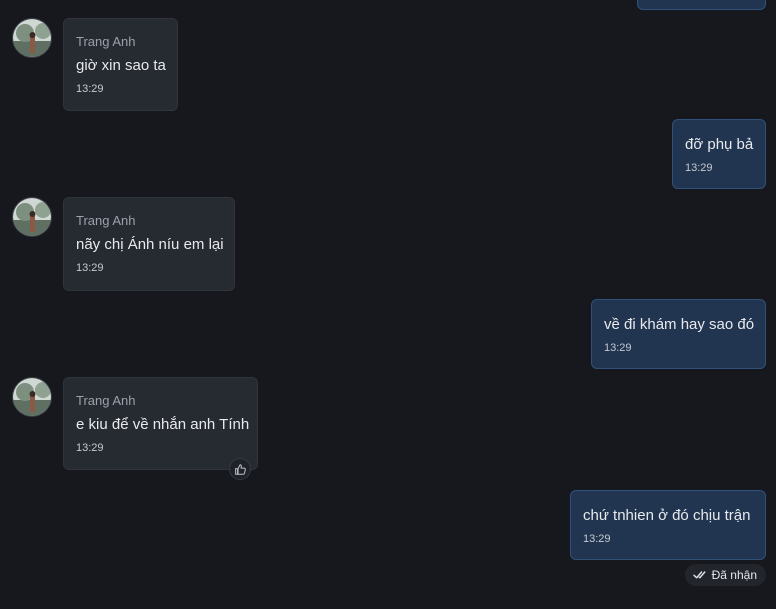  Describe the element at coordinates (163, 424) in the screenshot. I see `message-text: e kiu để về nhắn anh Tính` at that location.